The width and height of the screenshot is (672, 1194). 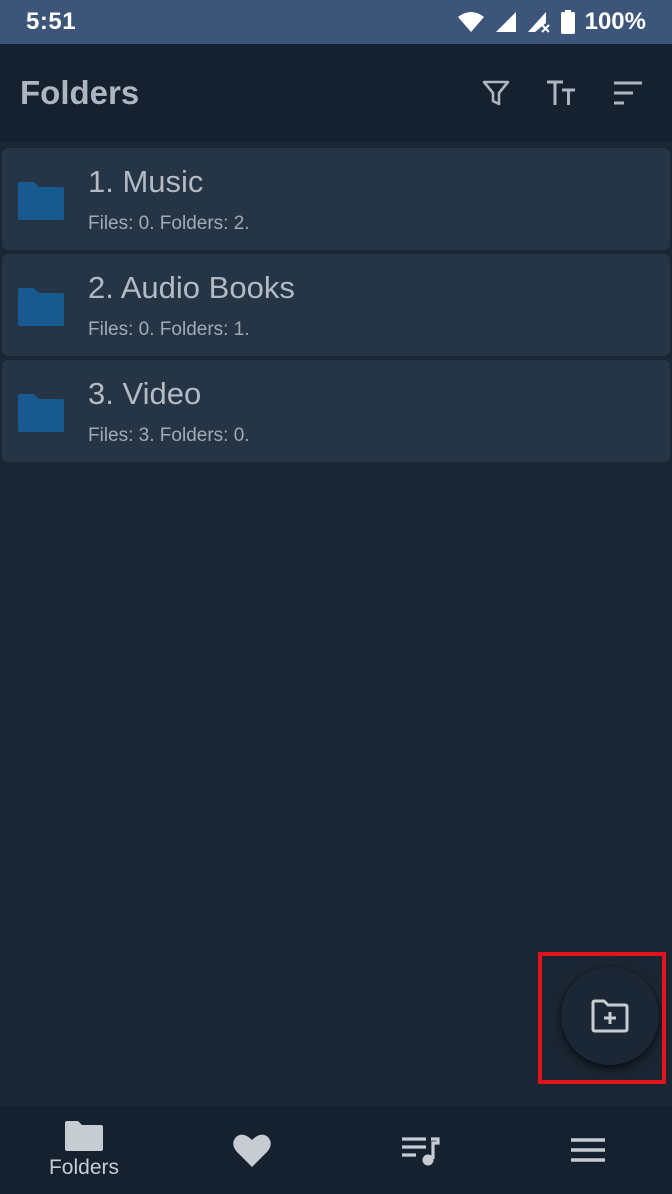 I want to click on folder-list-item: 2. Audio Books Files: 0. Folders: 1., so click(x=336, y=305).